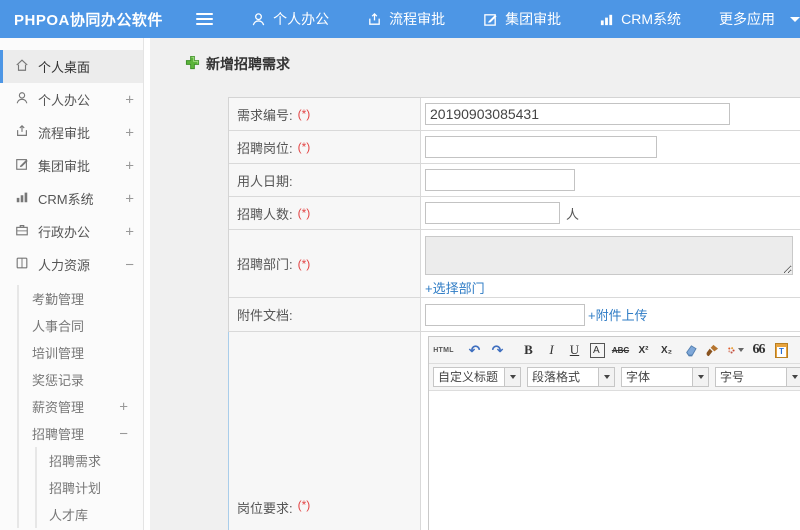 This screenshot has height=530, width=800. Describe the element at coordinates (64, 166) in the screenshot. I see `sidebar-item-label: 集团审批` at that location.